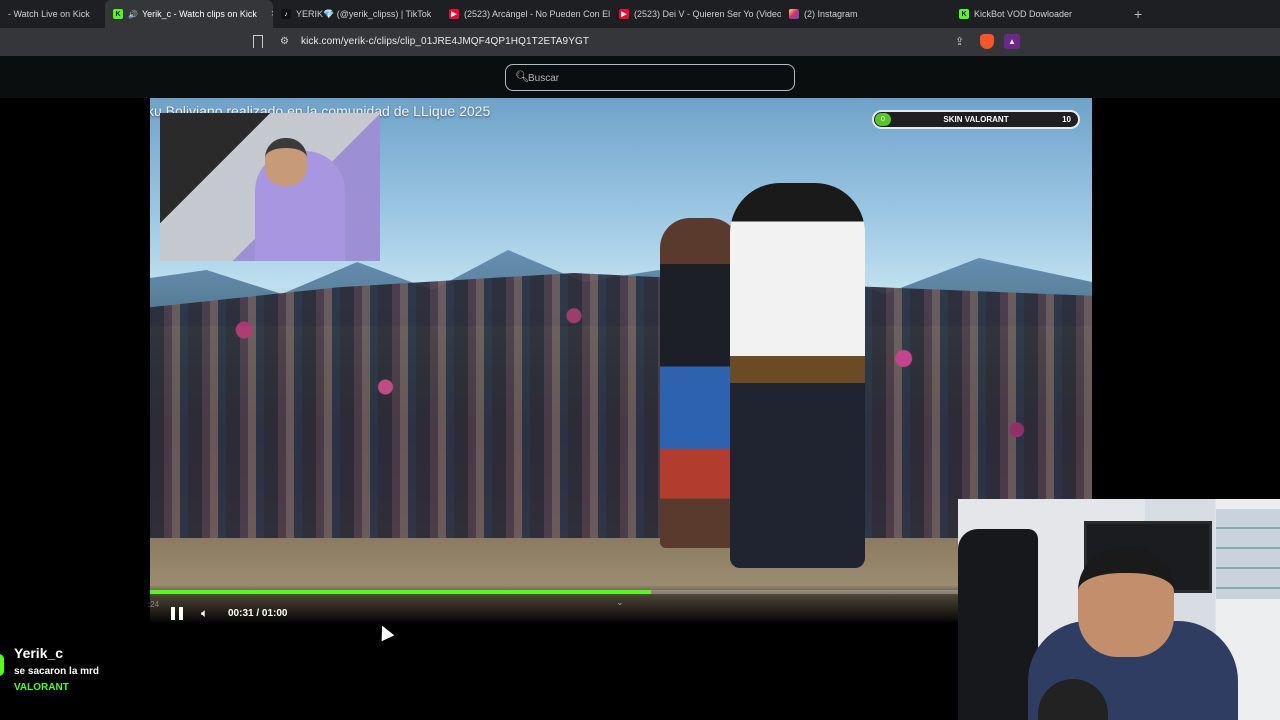 Image resolution: width=1280 pixels, height=720 pixels. I want to click on tab-kickbot: K KickBot VOD Dowloader, so click(1036, 14).